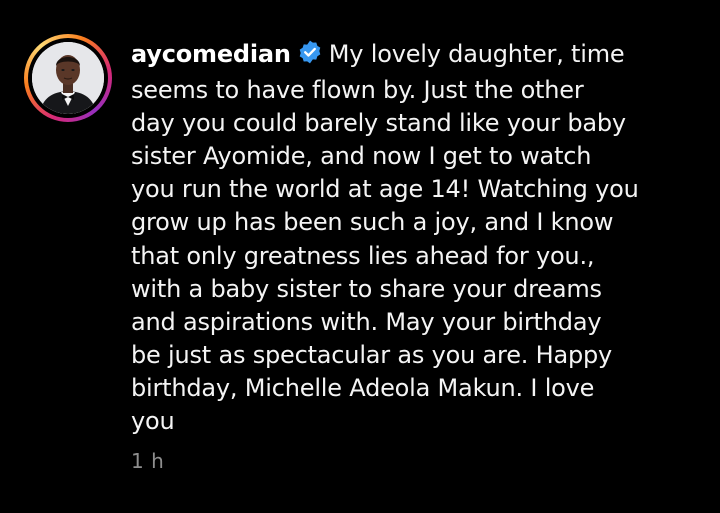  I want to click on avatar-story-ring, so click(68, 78).